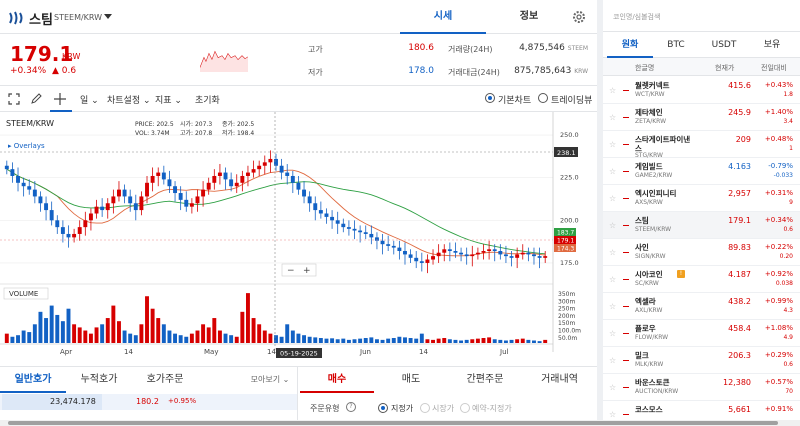 The image size is (800, 426). What do you see at coordinates (701, 252) in the screenshot?
I see `market-row: ☆ 사인 SIGN/KRW 89.83 +0.22% 0.20` at bounding box center [701, 252].